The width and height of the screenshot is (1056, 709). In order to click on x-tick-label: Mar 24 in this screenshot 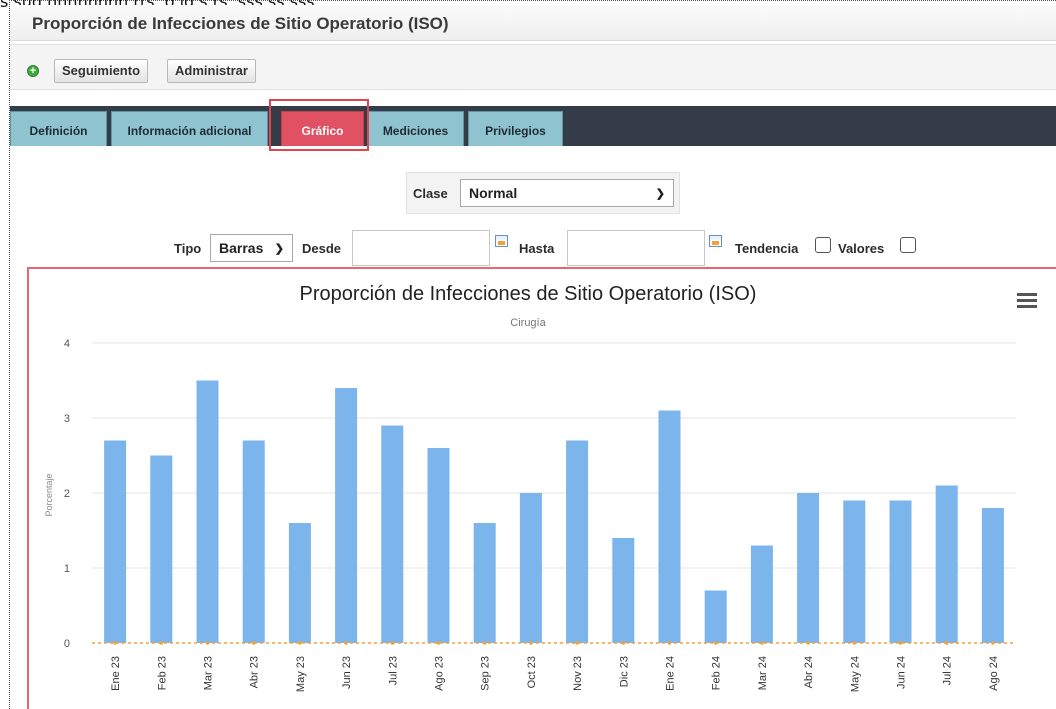, I will do `click(763, 673)`.